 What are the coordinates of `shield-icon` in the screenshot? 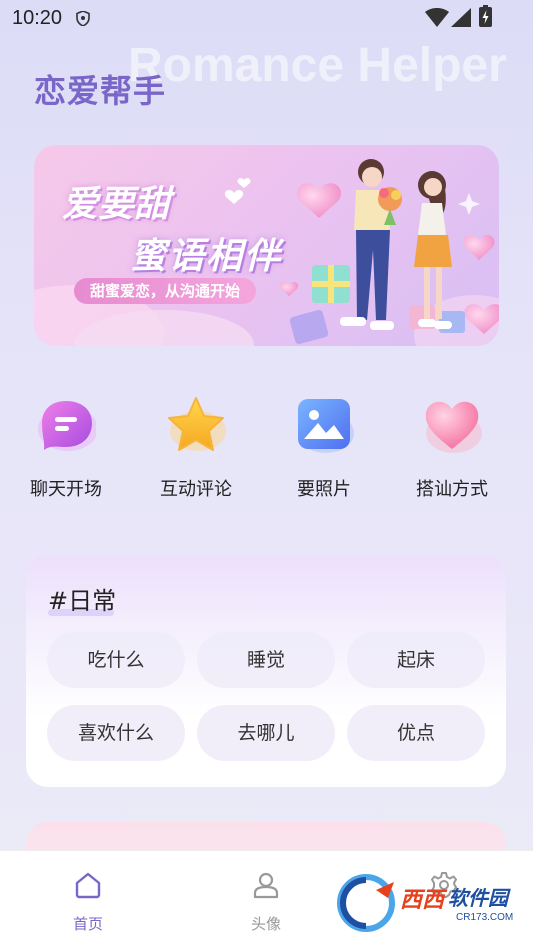 It's located at (83, 18).